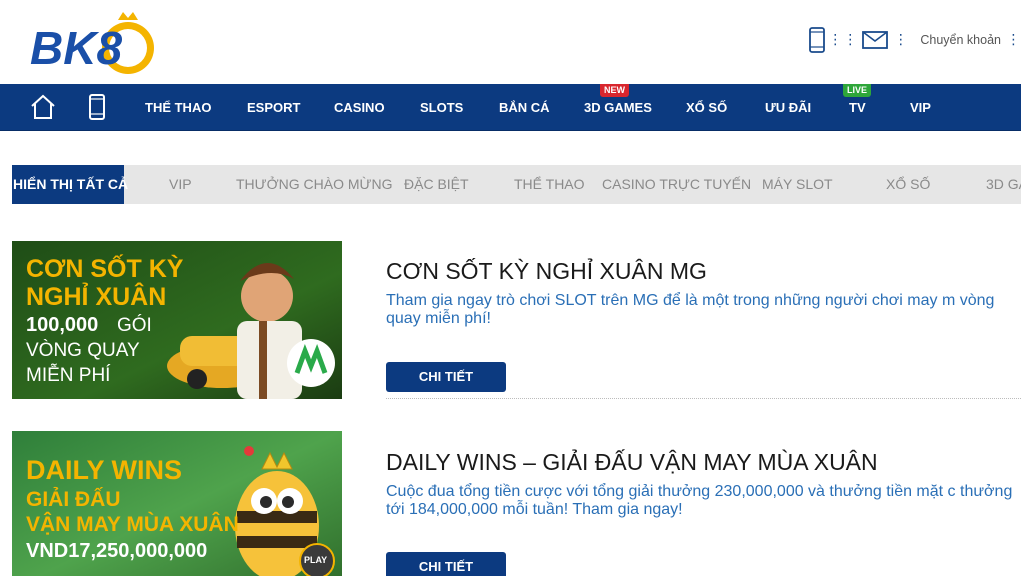 This screenshot has height=576, width=1021. Describe the element at coordinates (436, 184) in the screenshot. I see `filter-tab-special: ĐẶC BIỆT` at that location.